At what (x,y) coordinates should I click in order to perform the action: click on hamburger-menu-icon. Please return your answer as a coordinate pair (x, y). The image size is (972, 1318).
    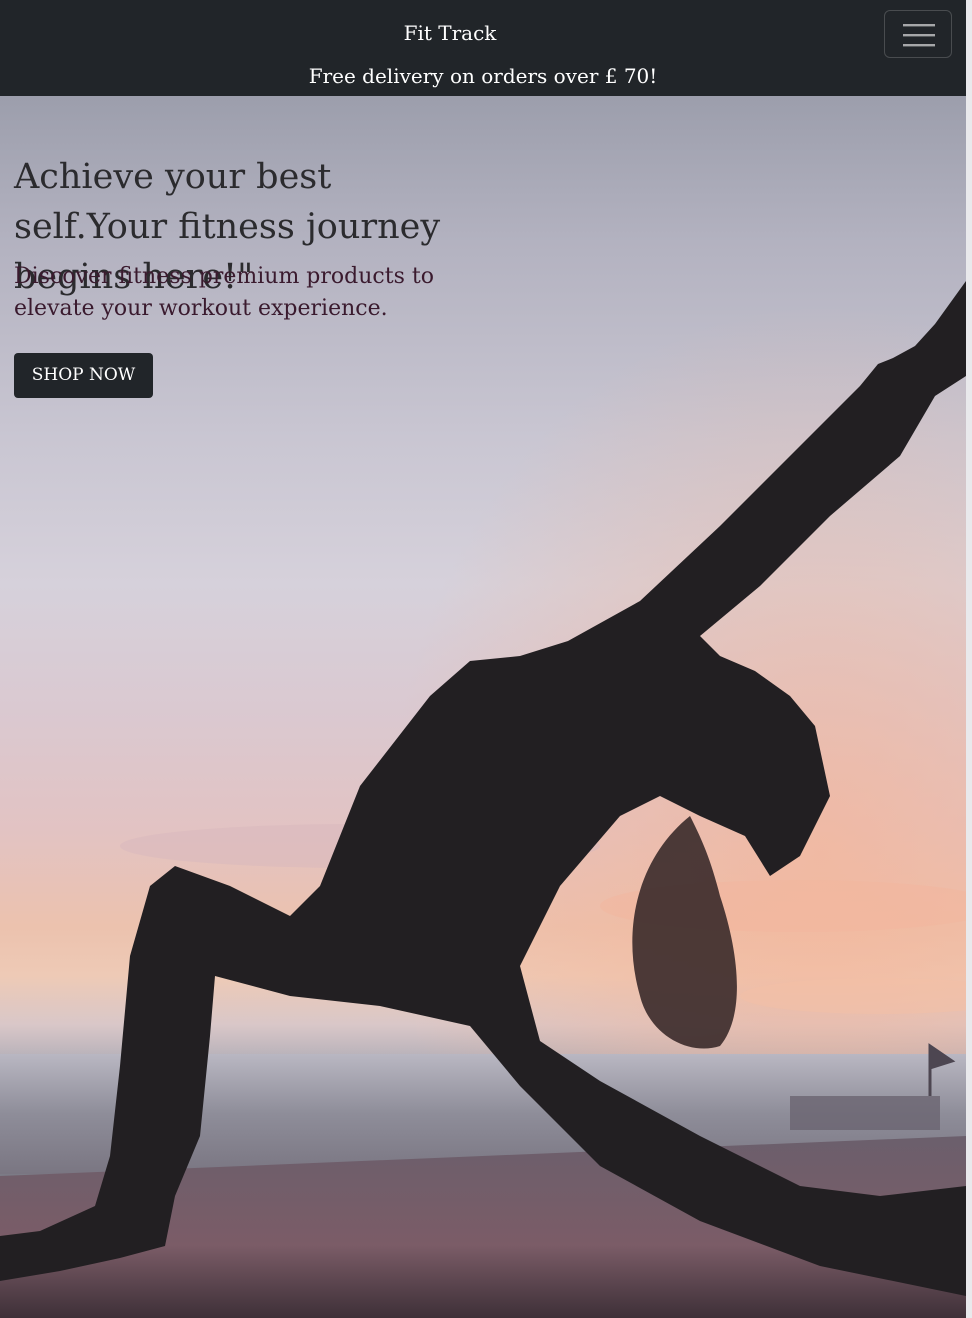
    Looking at the image, I should click on (919, 35).